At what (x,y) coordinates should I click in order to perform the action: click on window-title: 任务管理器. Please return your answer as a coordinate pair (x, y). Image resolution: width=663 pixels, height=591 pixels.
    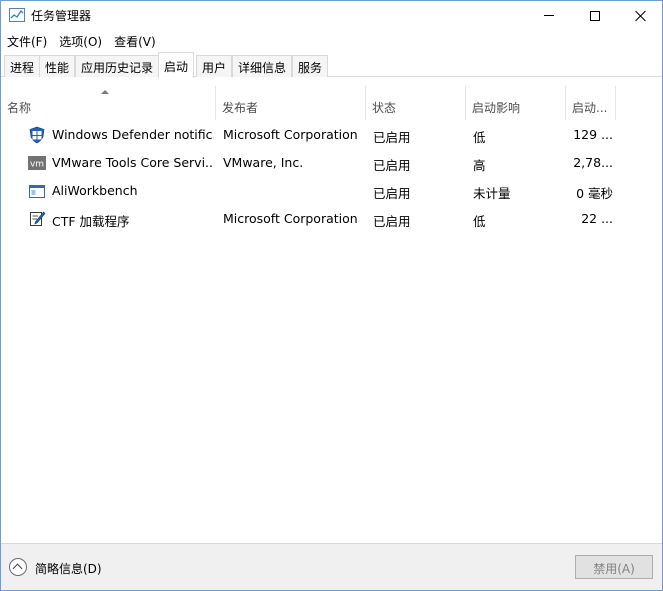
    Looking at the image, I should click on (61, 16).